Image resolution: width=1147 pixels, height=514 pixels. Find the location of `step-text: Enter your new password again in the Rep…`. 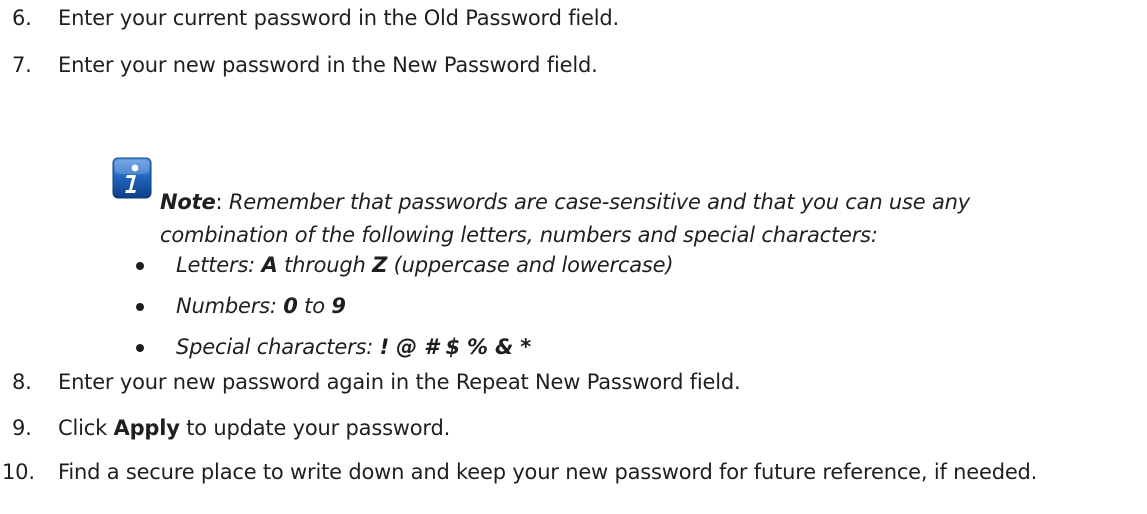

step-text: Enter your new password again in the Rep… is located at coordinates (399, 382).